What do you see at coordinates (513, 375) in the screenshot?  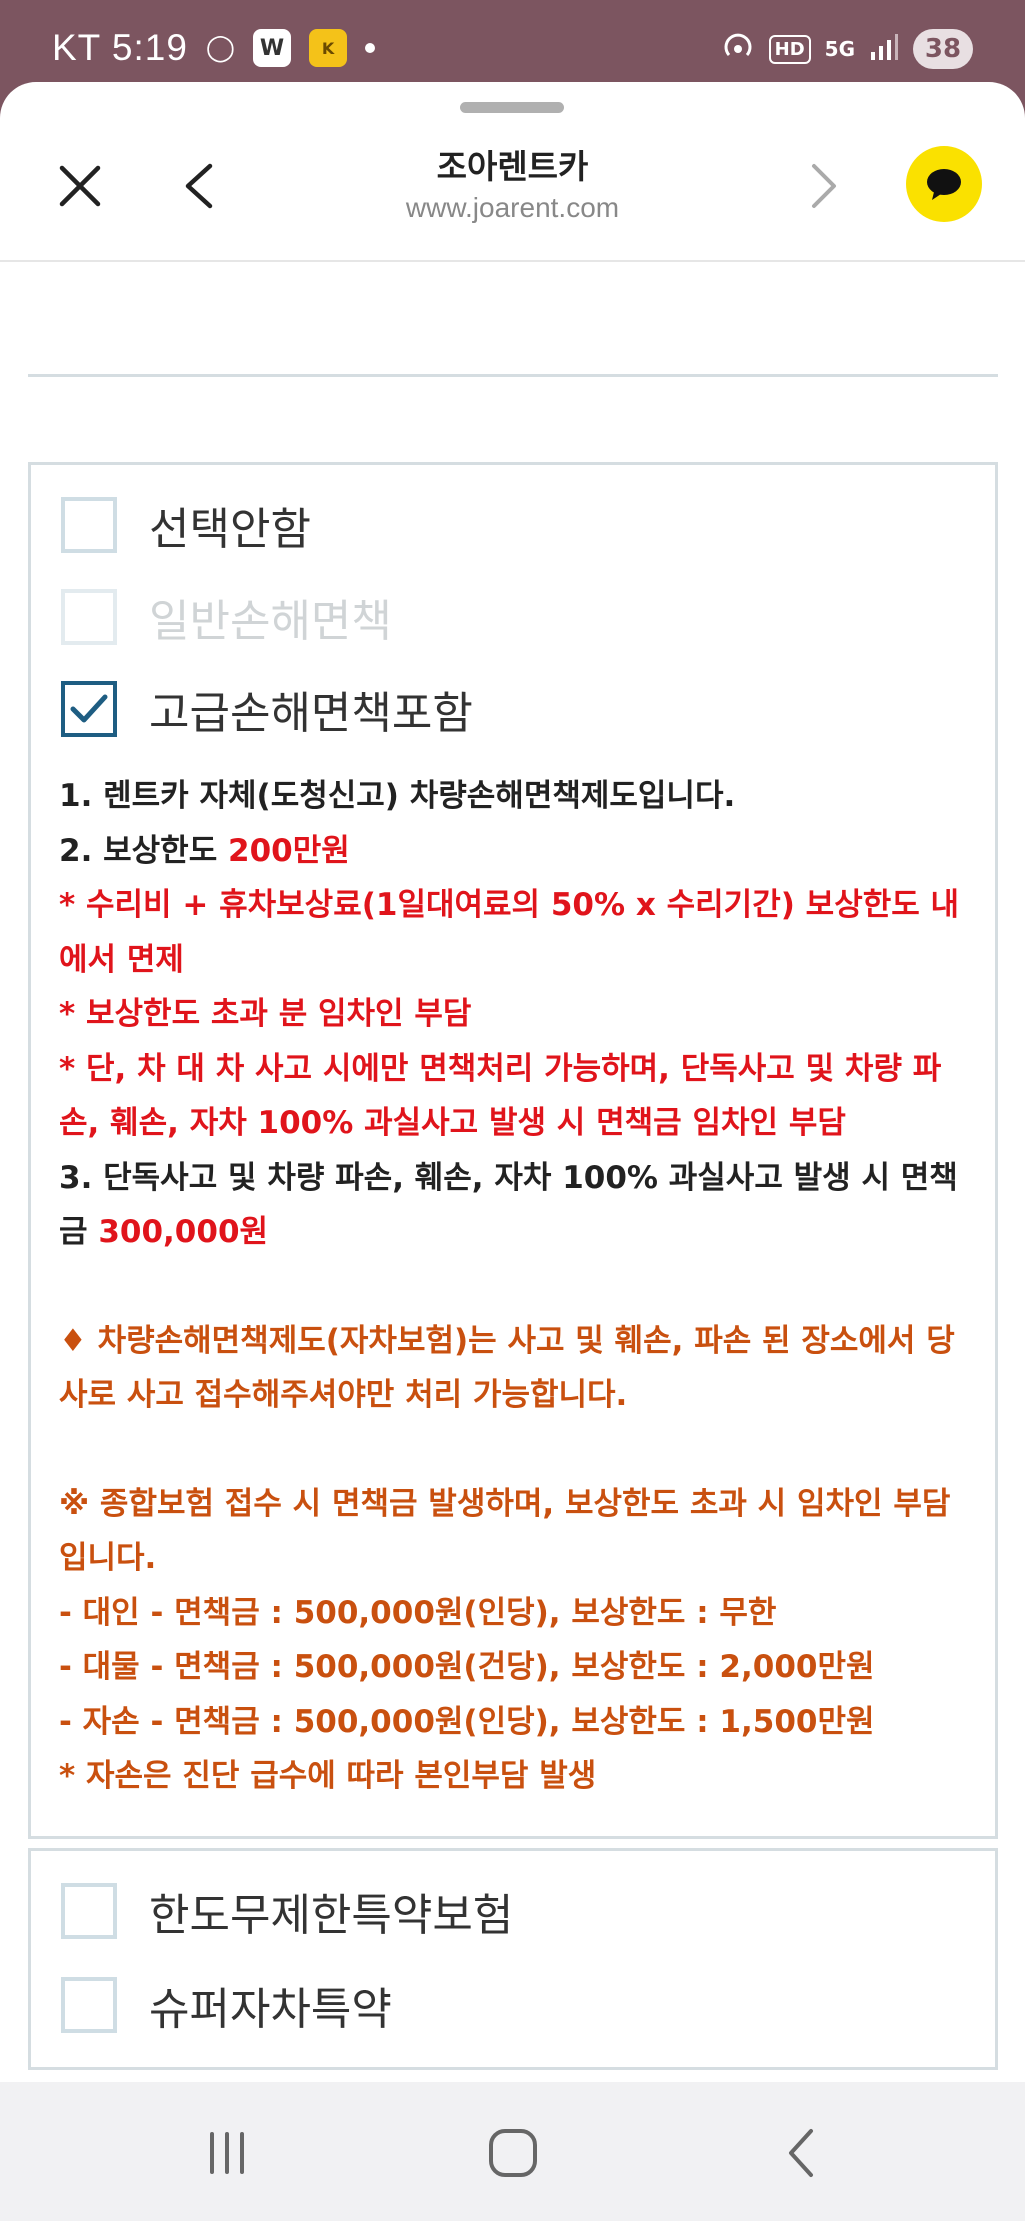 I see `section-divider` at bounding box center [513, 375].